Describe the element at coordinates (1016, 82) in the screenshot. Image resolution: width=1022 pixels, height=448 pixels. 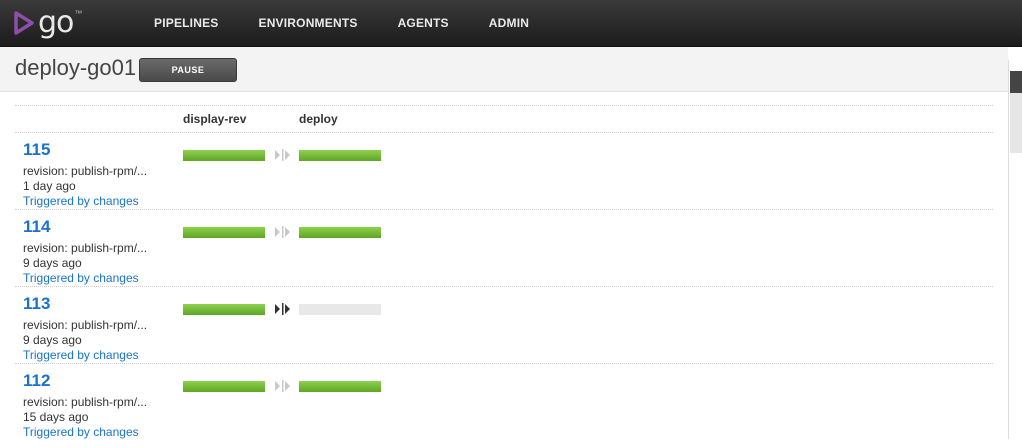
I see `right-panel-tab` at that location.